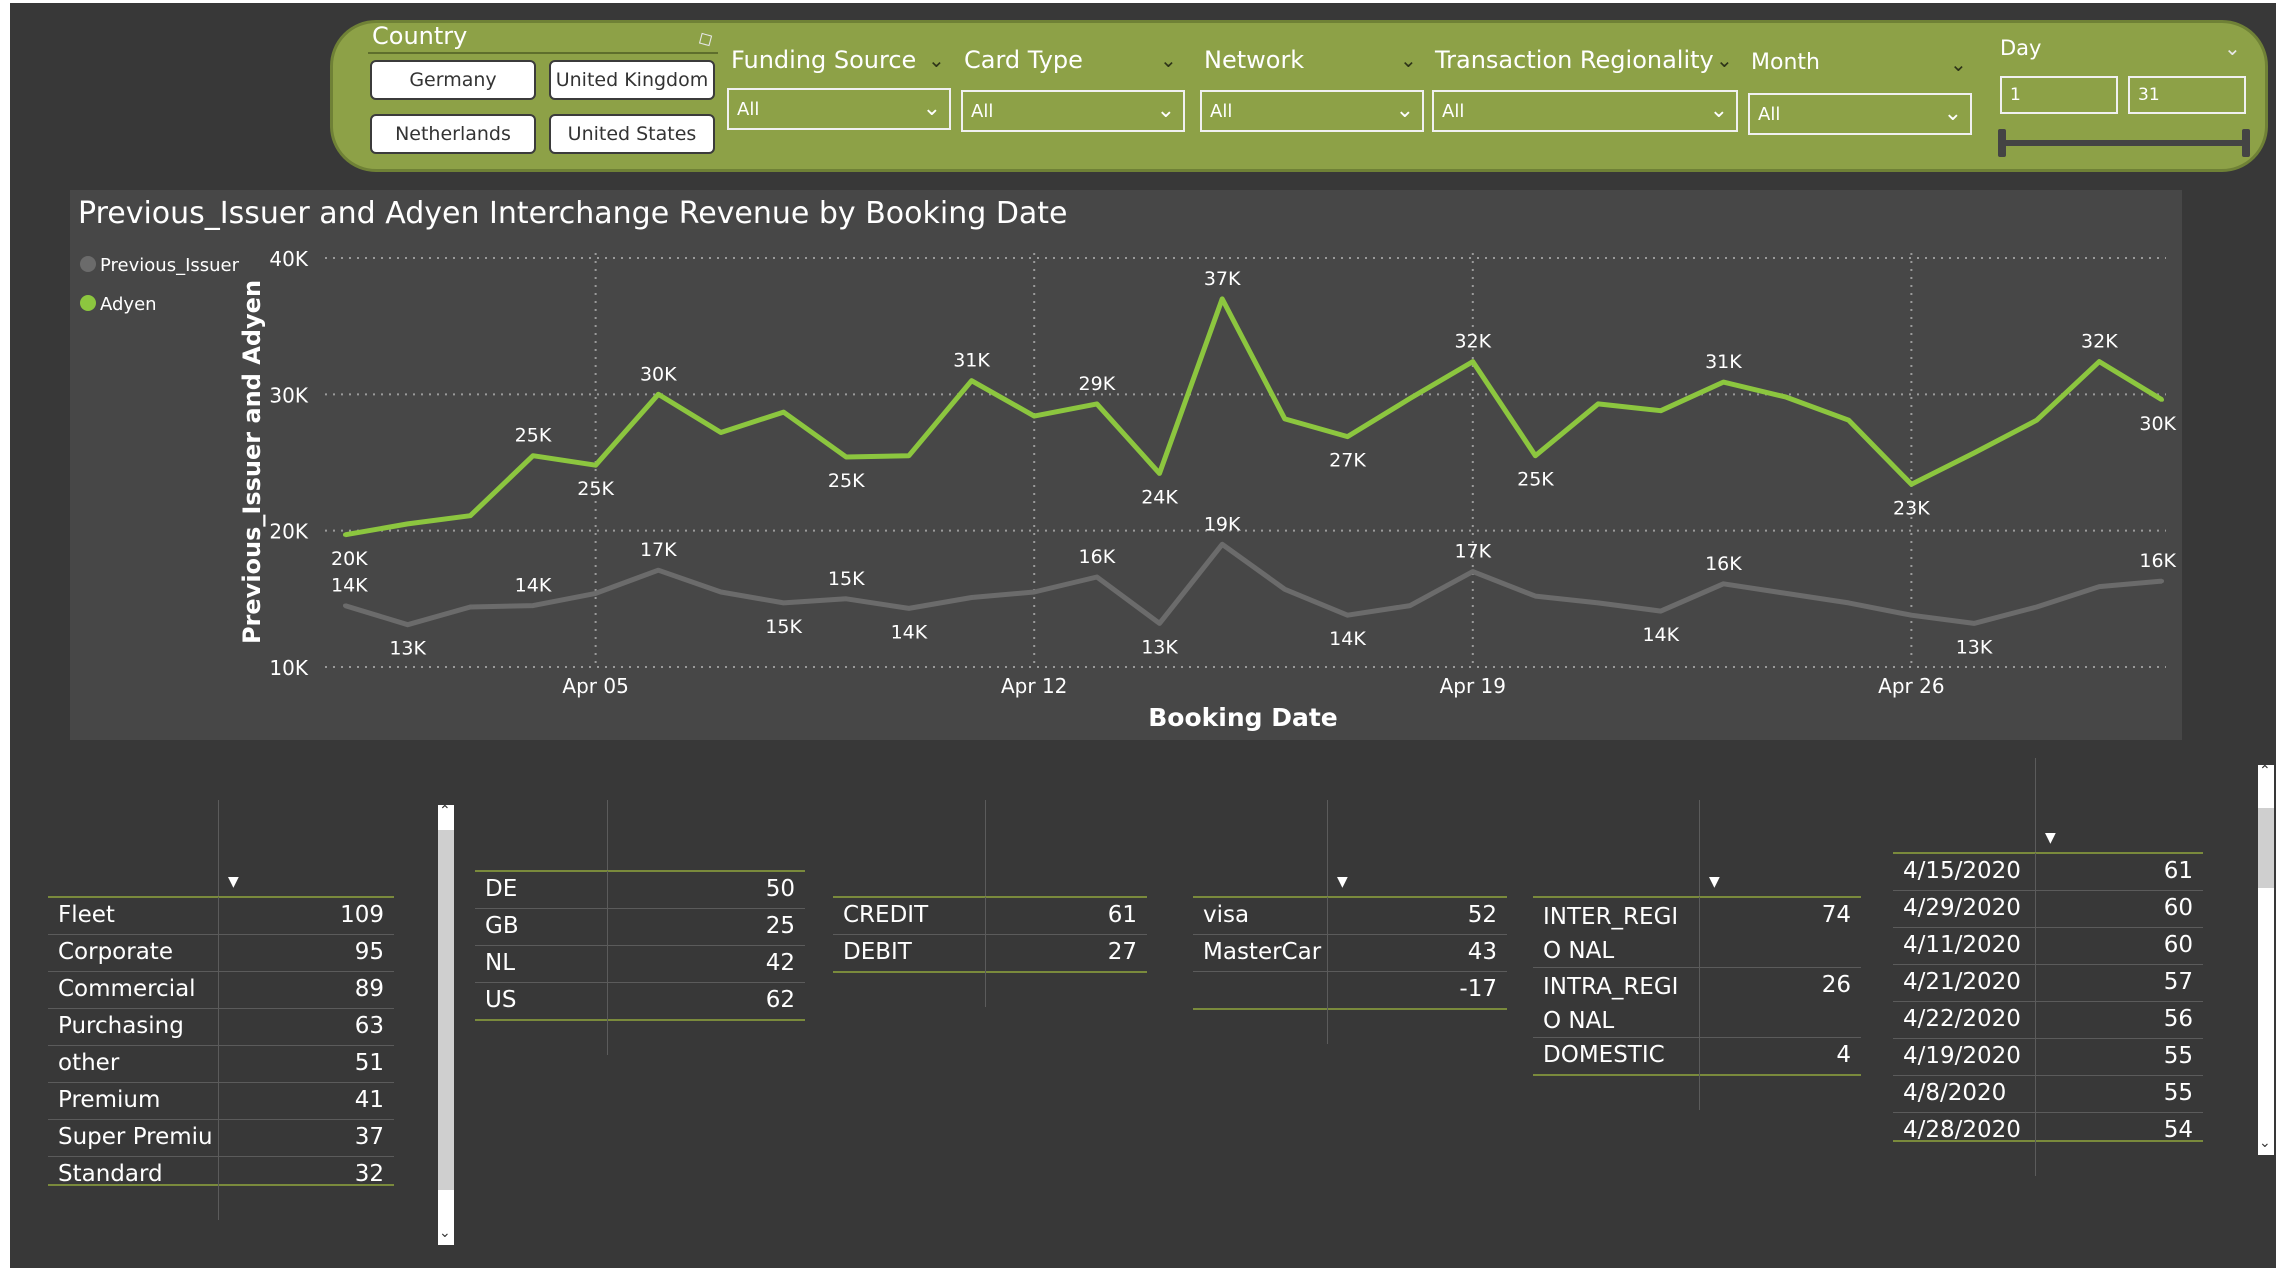 The image size is (2276, 1268). What do you see at coordinates (221, 915) in the screenshot?
I see `table-row: Fleet 109` at bounding box center [221, 915].